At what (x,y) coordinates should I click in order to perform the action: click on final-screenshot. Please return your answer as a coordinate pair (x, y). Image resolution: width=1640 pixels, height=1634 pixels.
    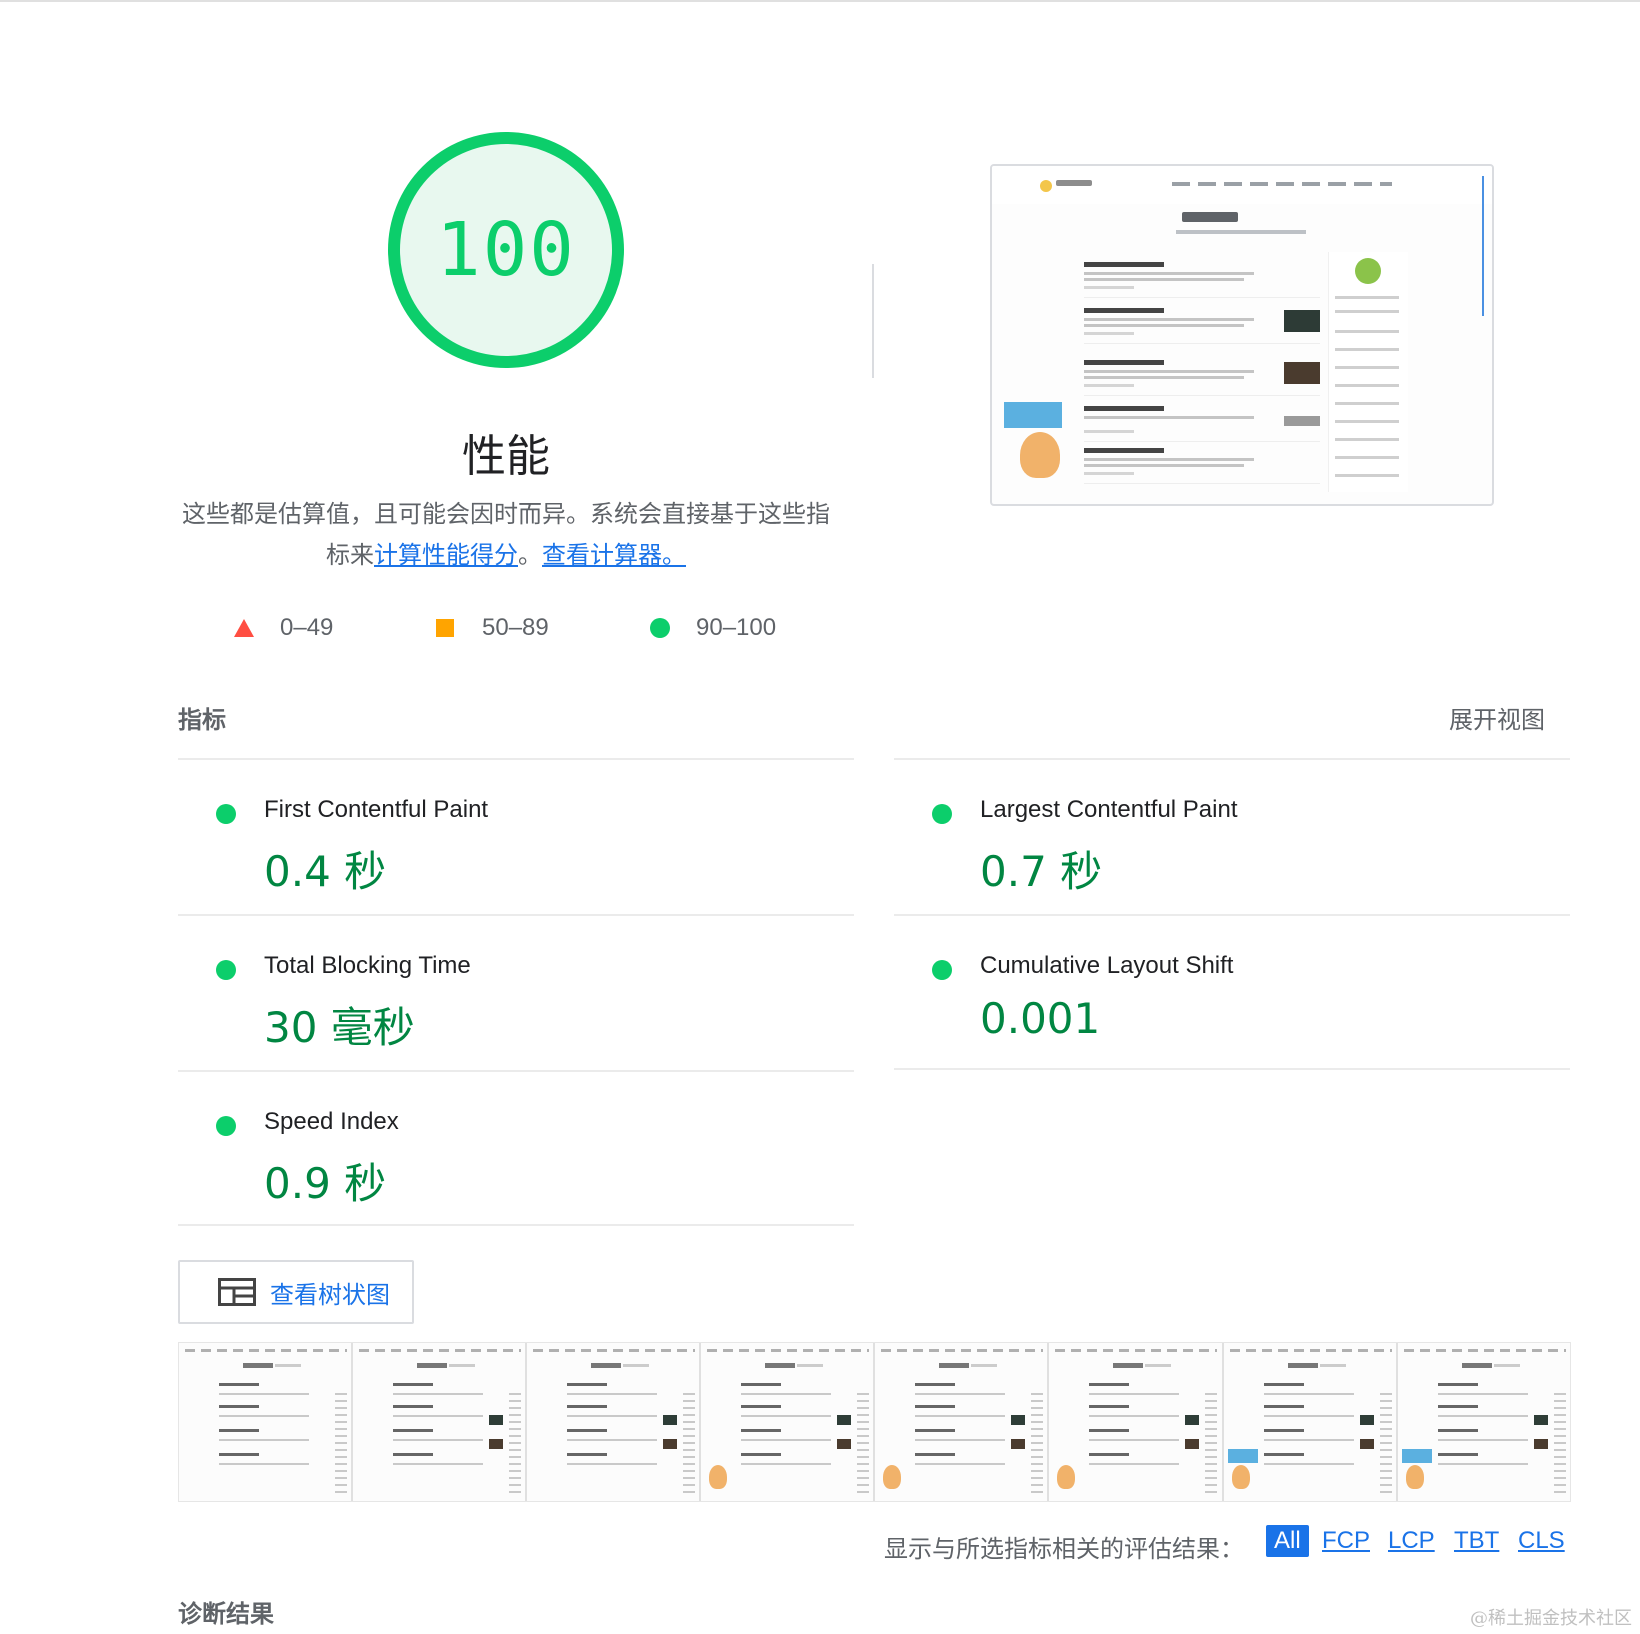
    Looking at the image, I should click on (1242, 335).